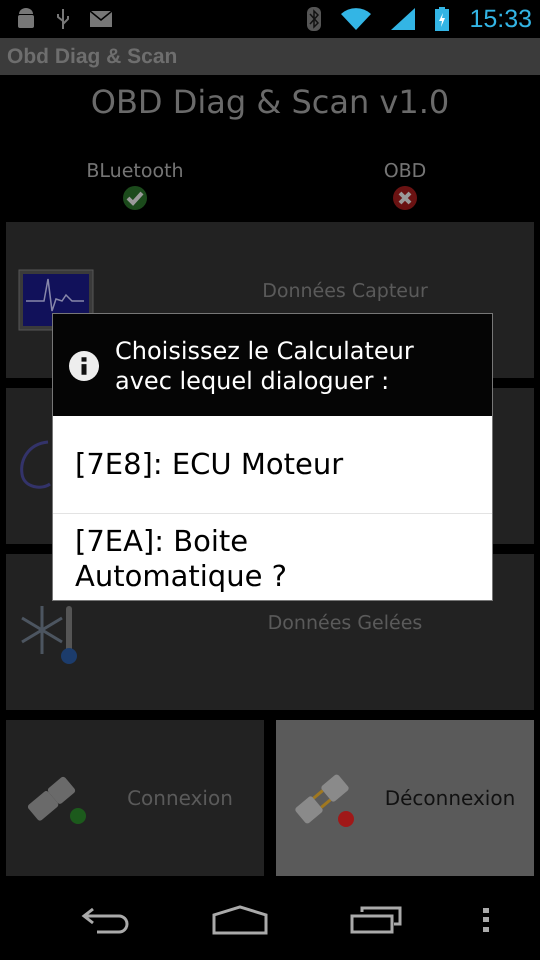  What do you see at coordinates (442, 19) in the screenshot?
I see `battery-icon` at bounding box center [442, 19].